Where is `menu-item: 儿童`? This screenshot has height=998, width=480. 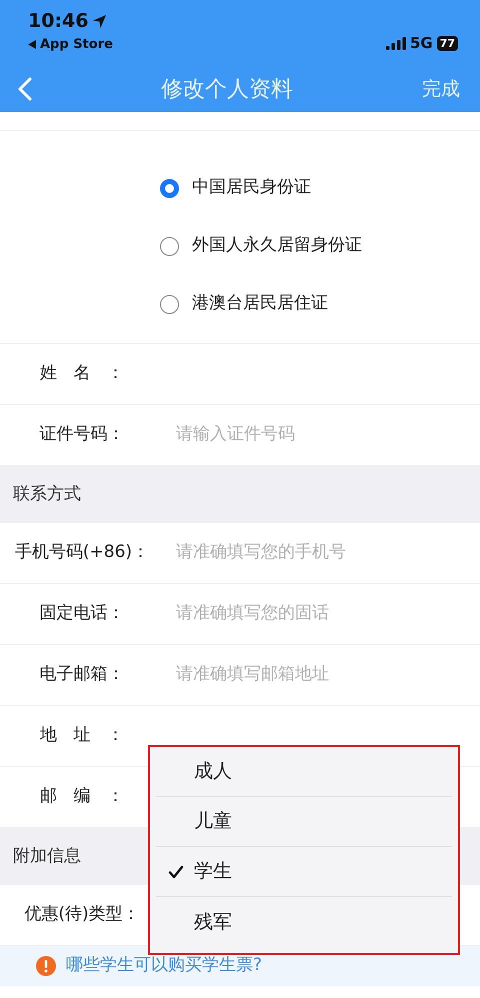
menu-item: 儿童 is located at coordinates (304, 822).